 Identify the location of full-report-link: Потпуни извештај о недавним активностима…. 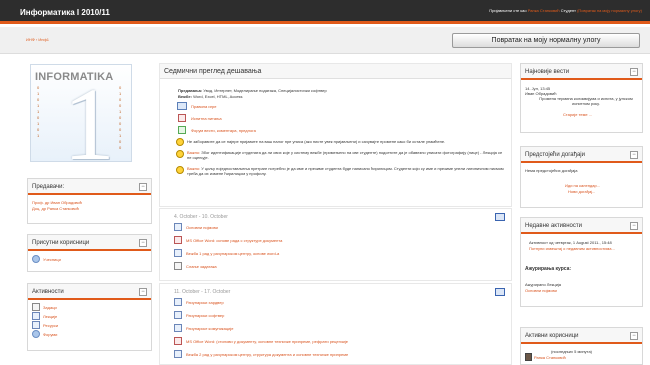
(572, 248).